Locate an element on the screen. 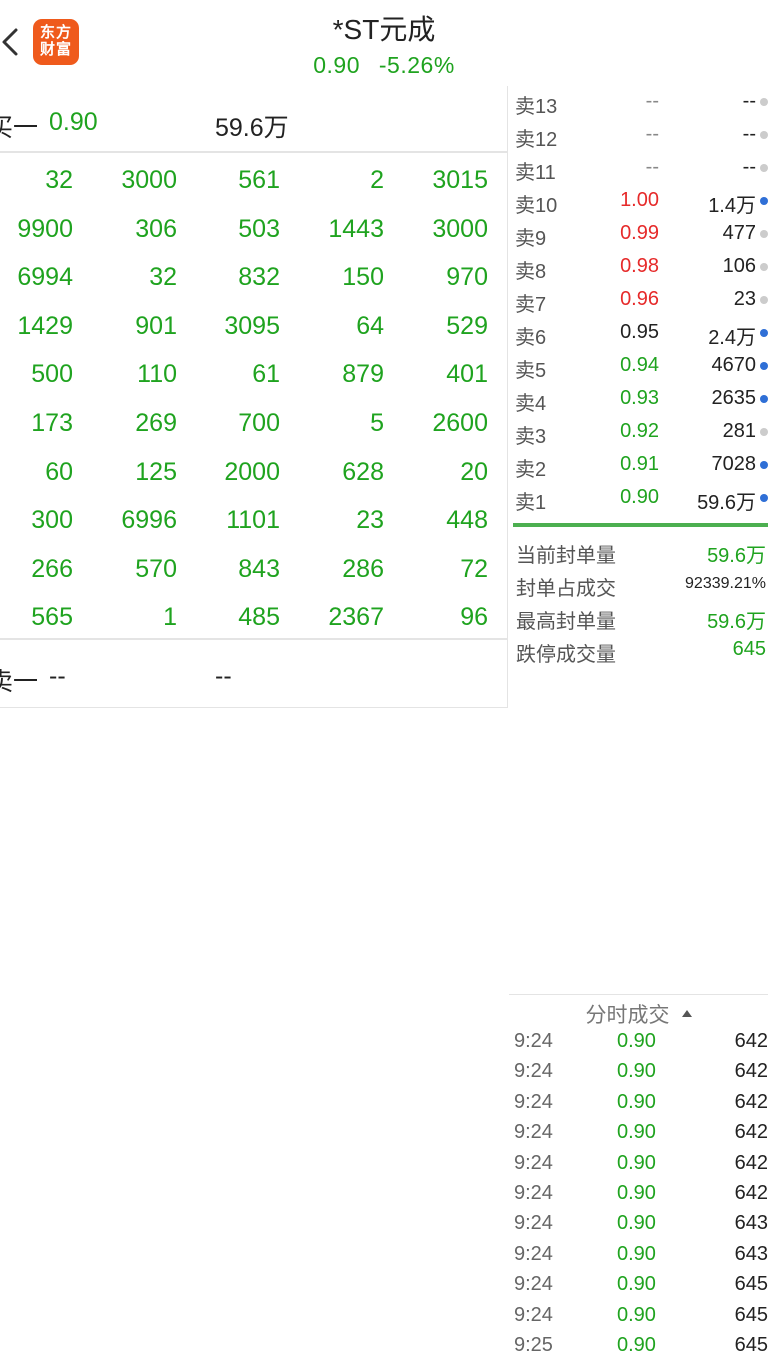  queue-cell: 448 is located at coordinates (467, 520).